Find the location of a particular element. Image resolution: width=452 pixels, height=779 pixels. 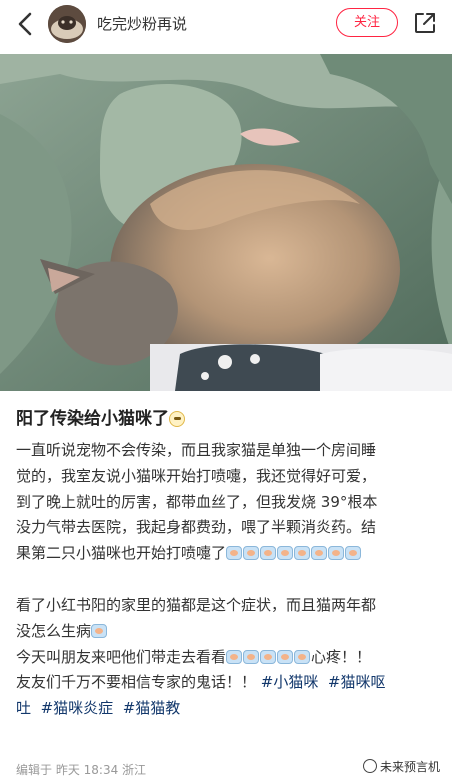

hashtag-link: 吐 is located at coordinates (23, 708).